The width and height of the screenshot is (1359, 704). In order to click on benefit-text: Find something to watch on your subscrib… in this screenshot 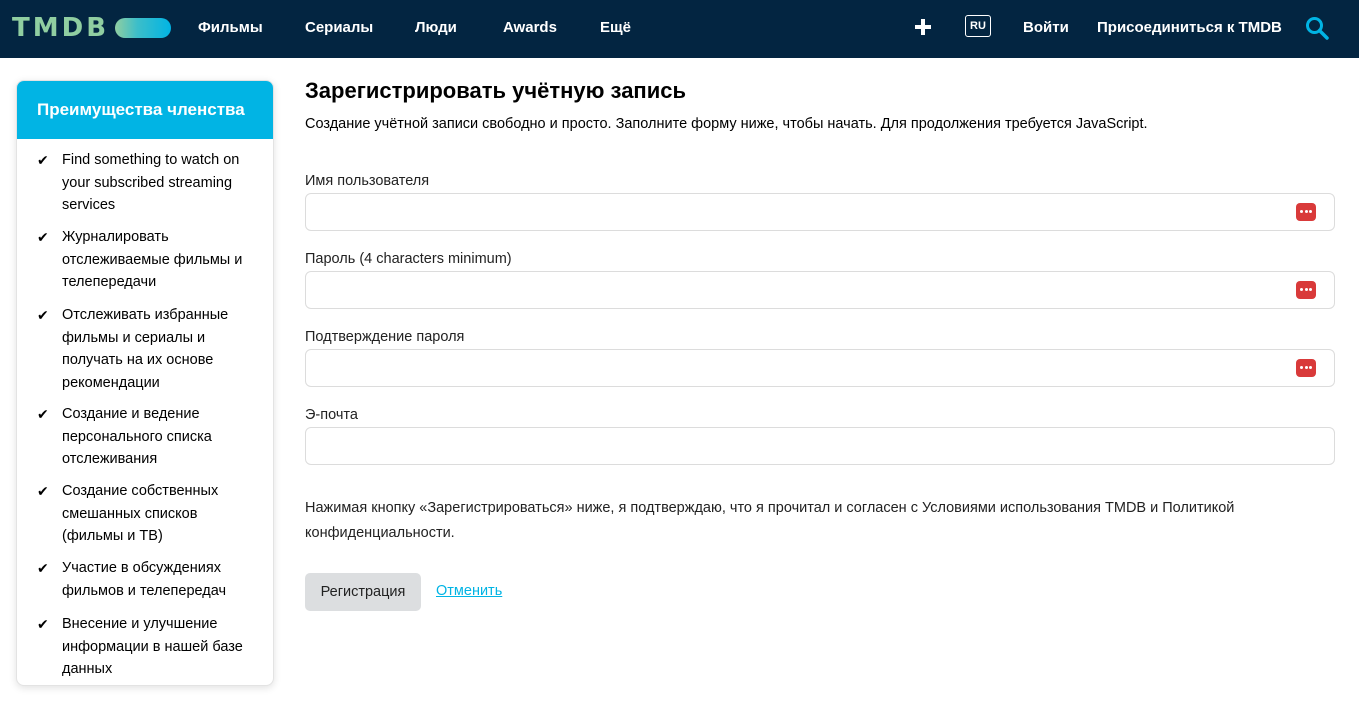, I will do `click(151, 182)`.